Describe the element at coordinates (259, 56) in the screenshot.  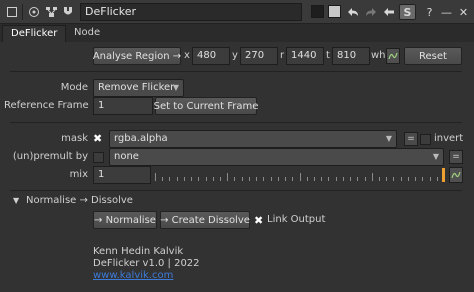
I see `y-field: 270` at that location.